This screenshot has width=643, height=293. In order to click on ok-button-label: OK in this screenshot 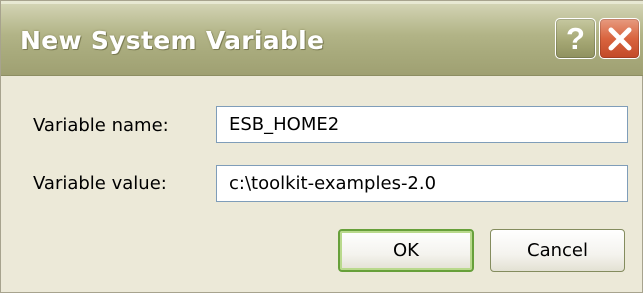, I will do `click(406, 250)`.